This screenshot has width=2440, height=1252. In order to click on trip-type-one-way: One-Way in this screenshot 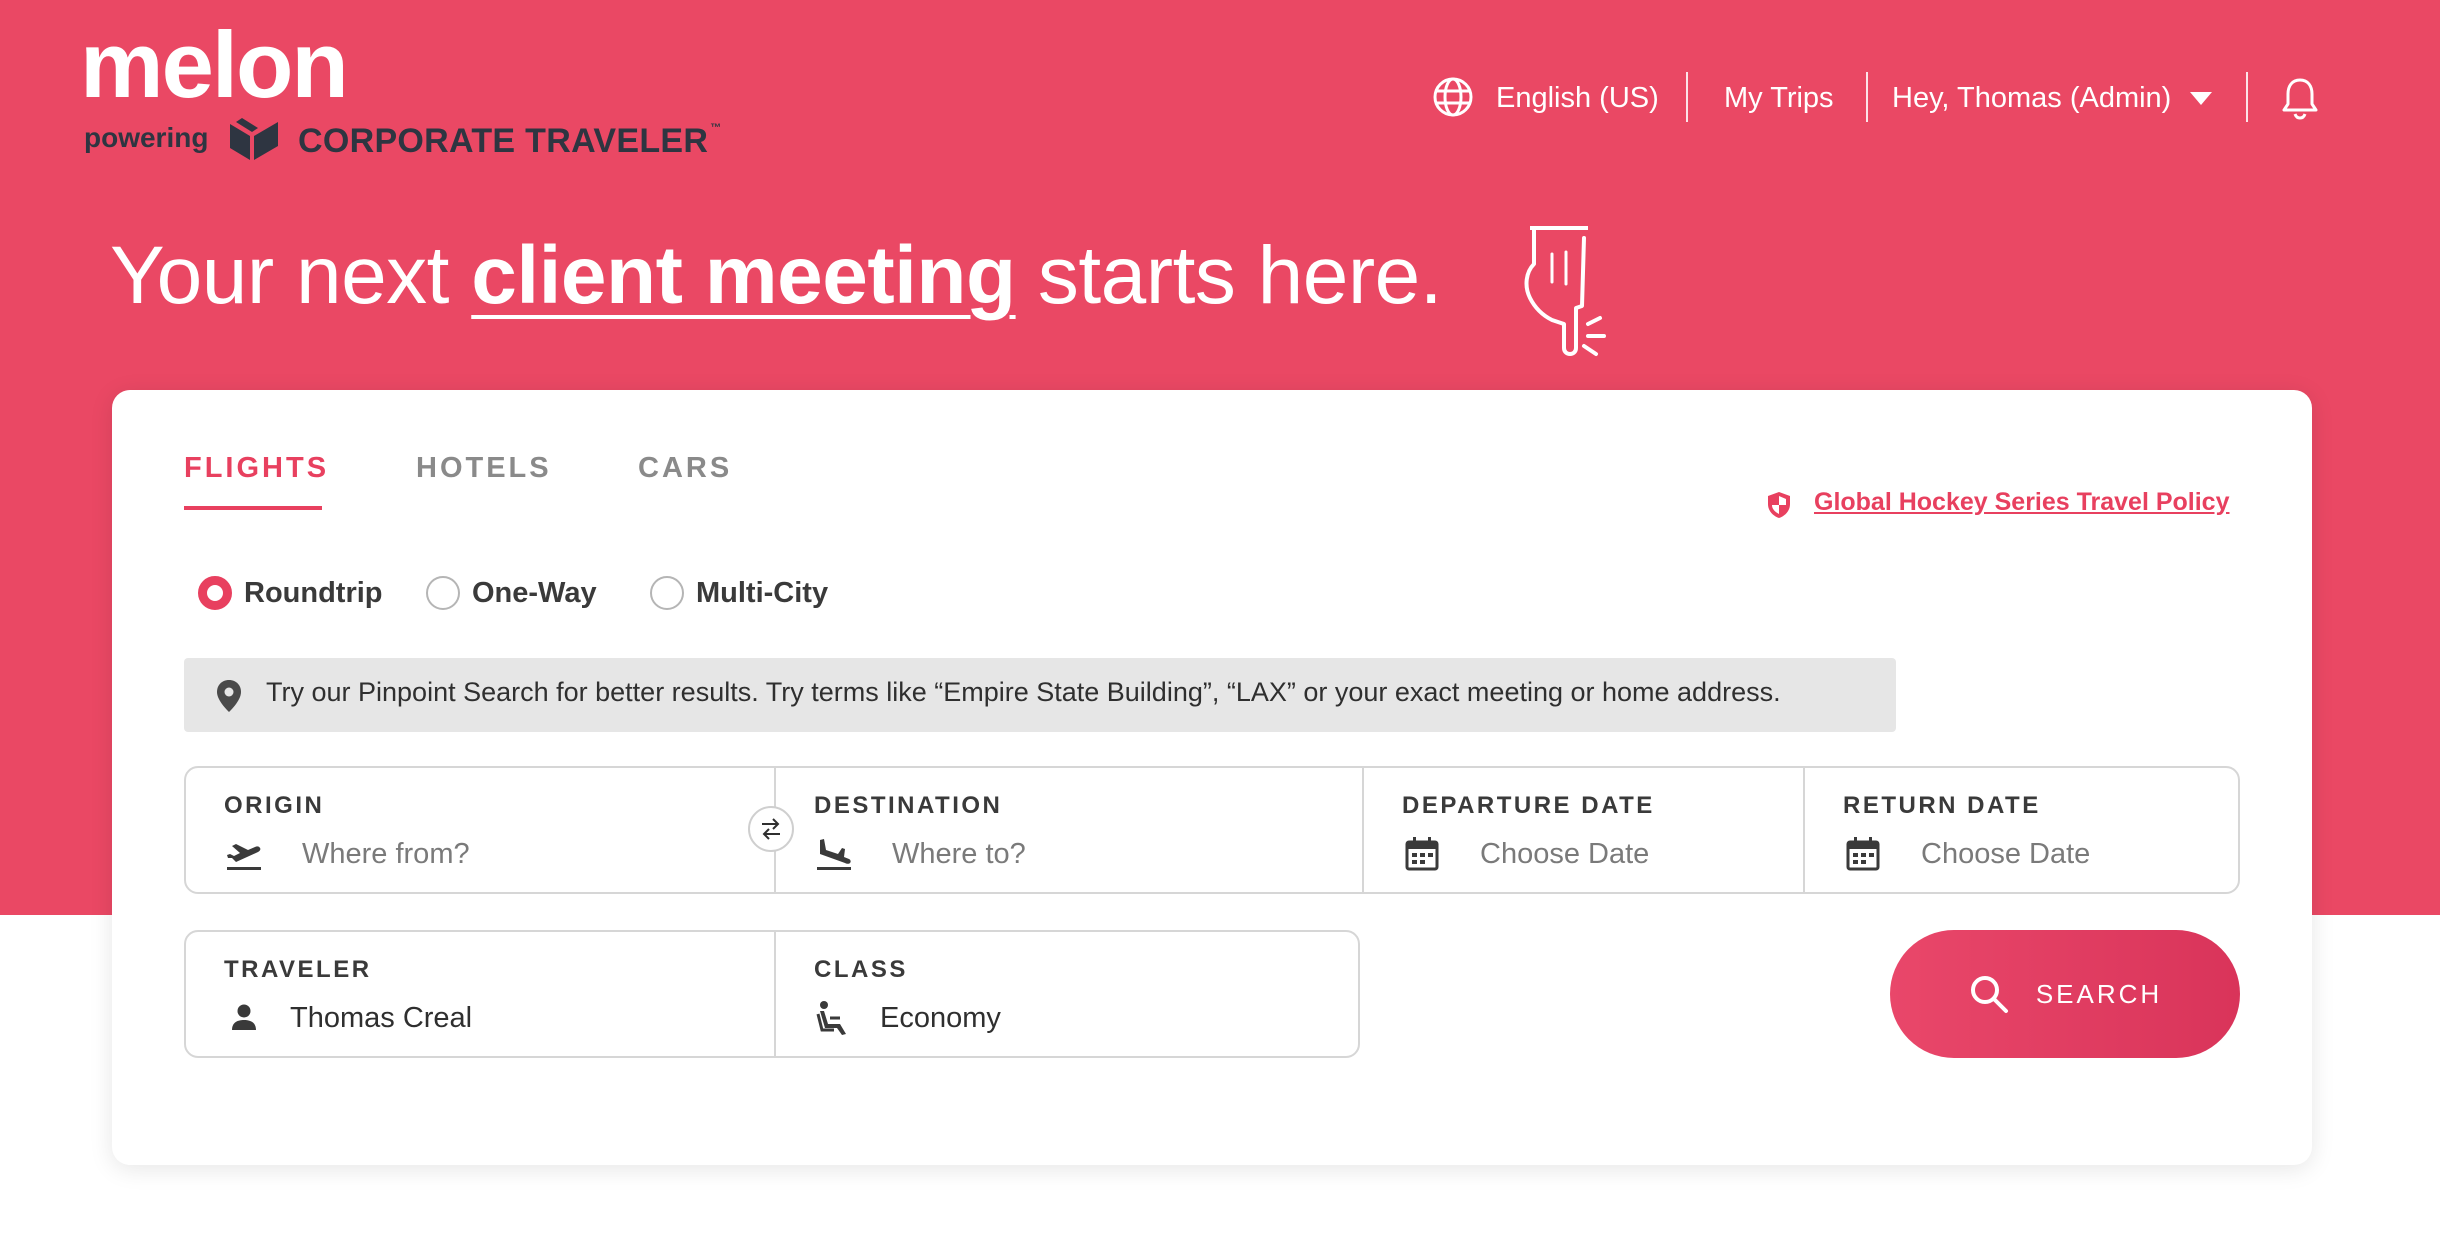, I will do `click(511, 593)`.